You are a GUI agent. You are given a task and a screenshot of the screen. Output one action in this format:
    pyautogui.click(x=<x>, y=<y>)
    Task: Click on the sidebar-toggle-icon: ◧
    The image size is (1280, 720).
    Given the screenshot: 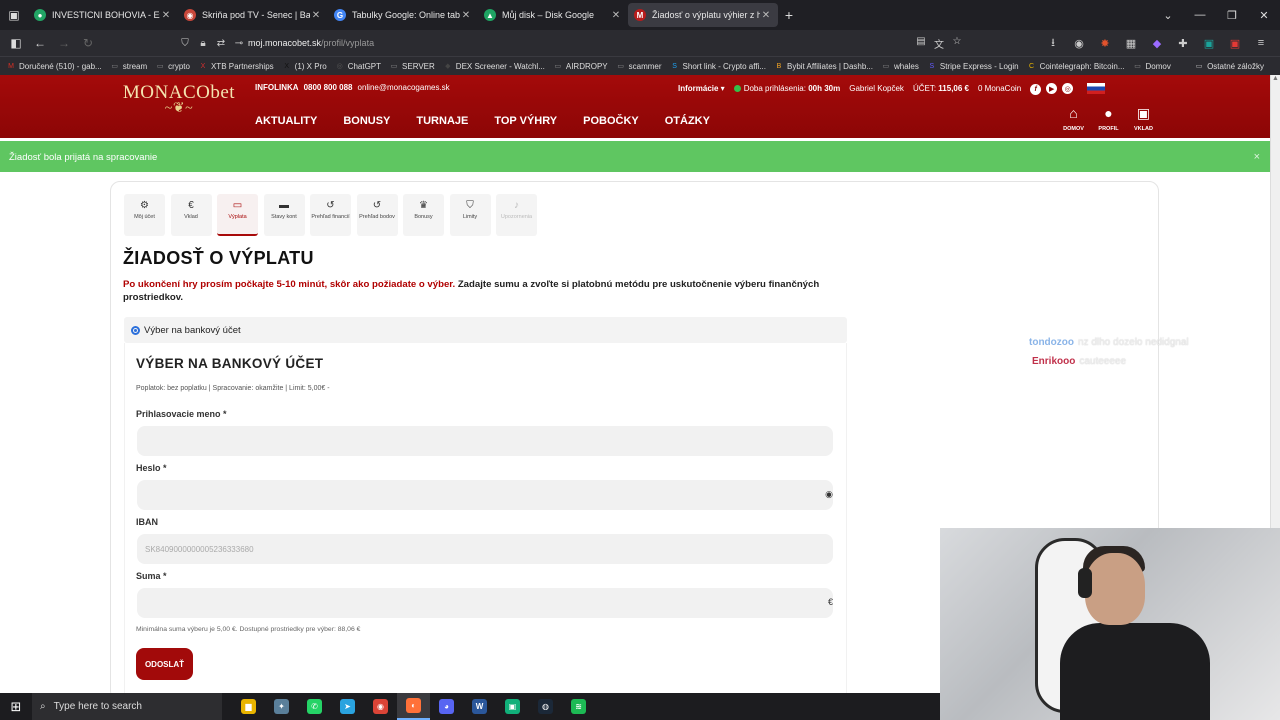 What is the action you would take?
    pyautogui.click(x=16, y=43)
    